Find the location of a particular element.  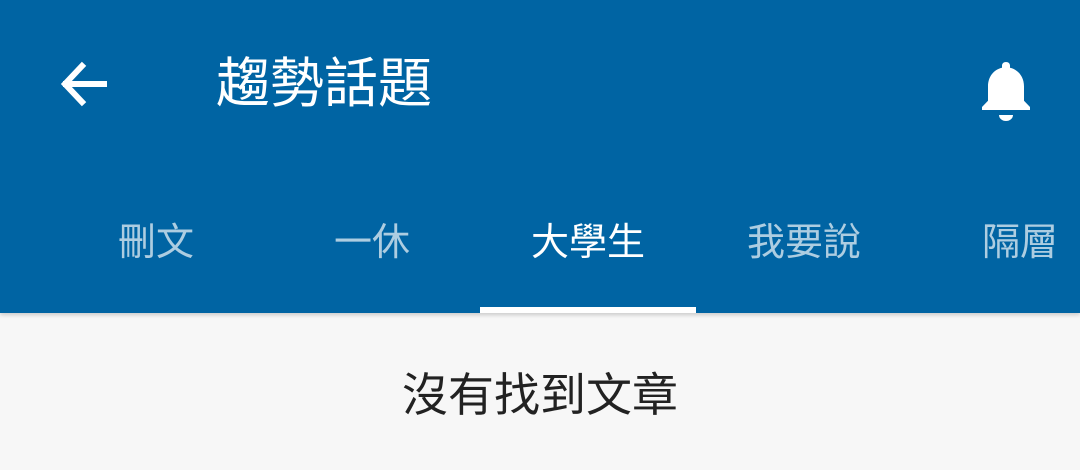

tab-label: 刪文 is located at coordinates (155, 242).